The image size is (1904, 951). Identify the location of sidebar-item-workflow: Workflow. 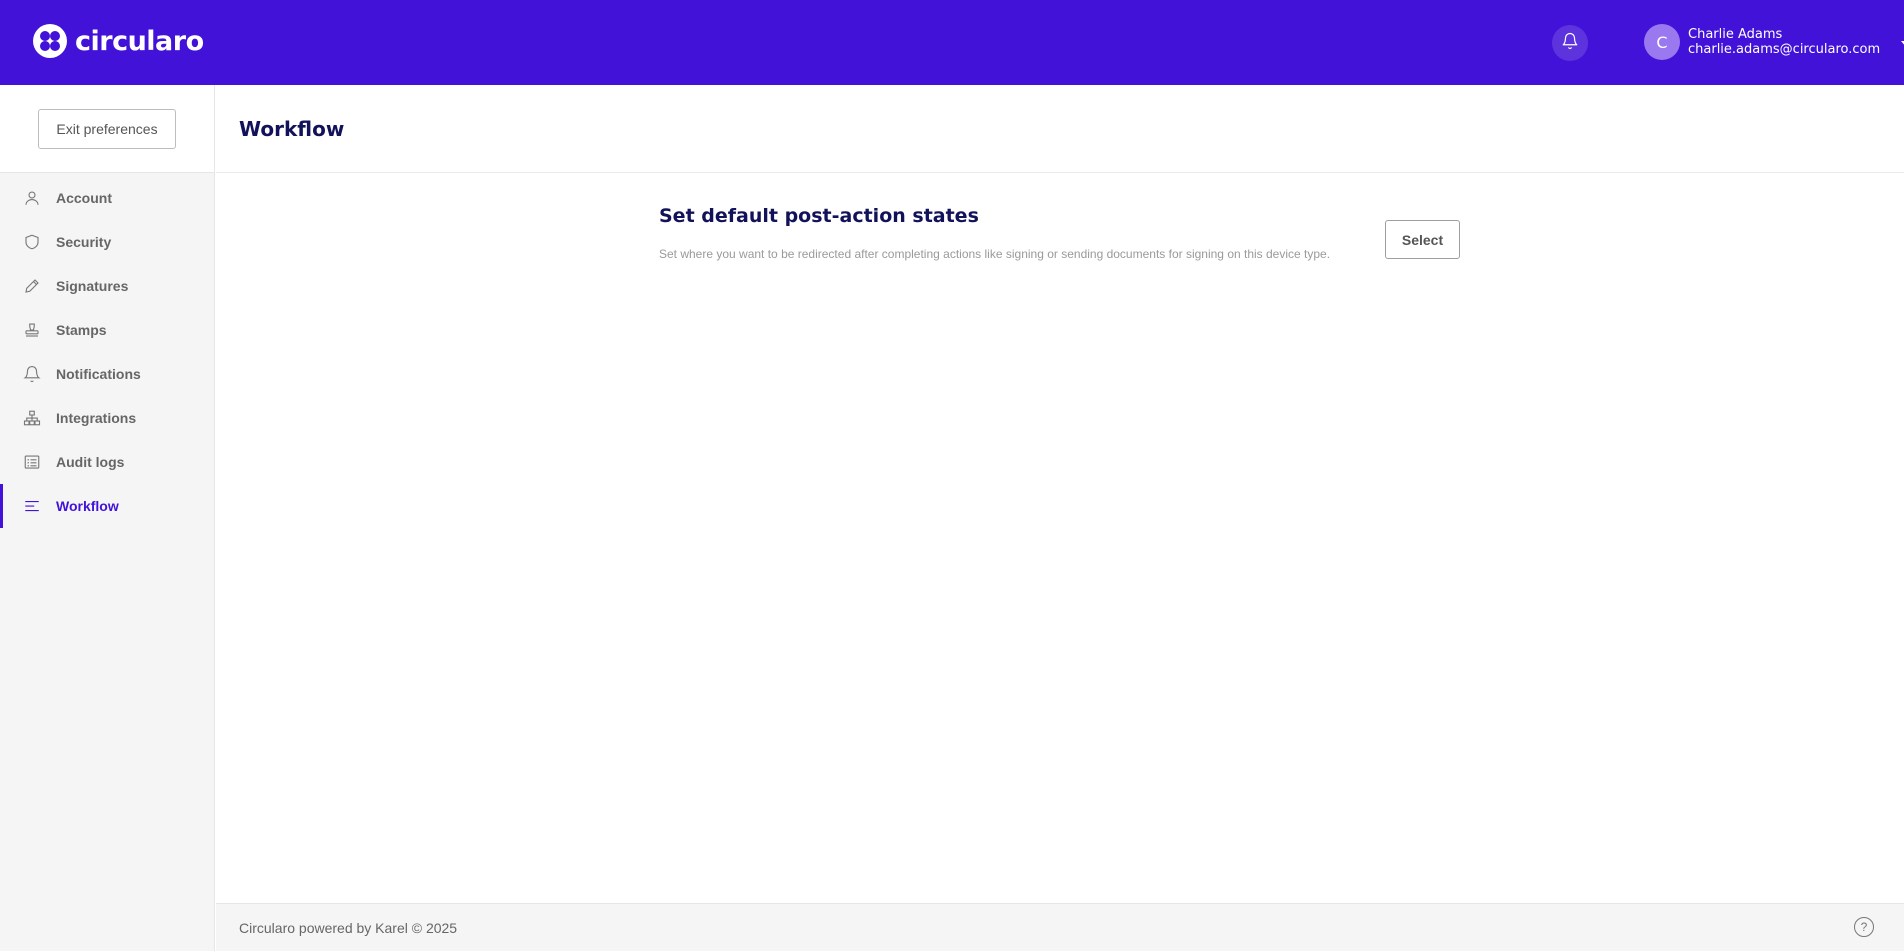
(107, 506).